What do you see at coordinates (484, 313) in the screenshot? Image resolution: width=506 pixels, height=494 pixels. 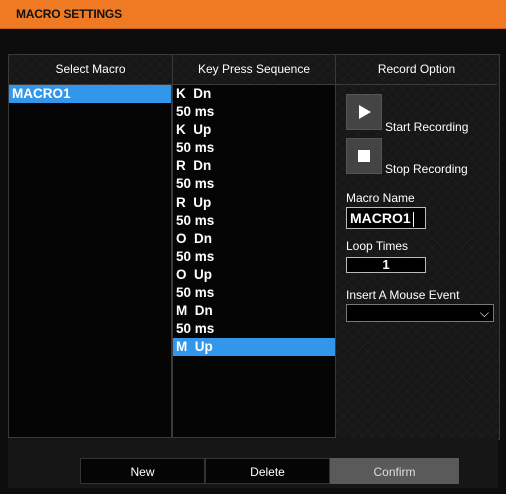 I see `chevron-down-icon: ⌵` at bounding box center [484, 313].